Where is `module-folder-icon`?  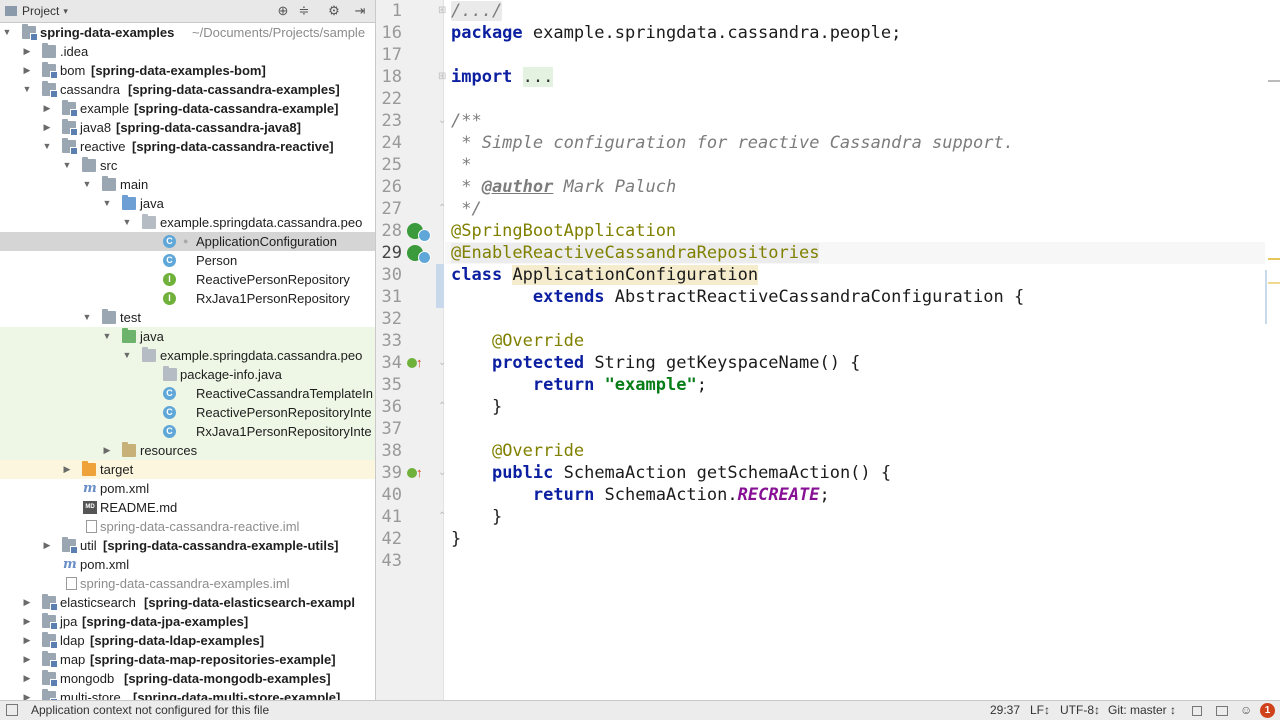 module-folder-icon is located at coordinates (50, 694).